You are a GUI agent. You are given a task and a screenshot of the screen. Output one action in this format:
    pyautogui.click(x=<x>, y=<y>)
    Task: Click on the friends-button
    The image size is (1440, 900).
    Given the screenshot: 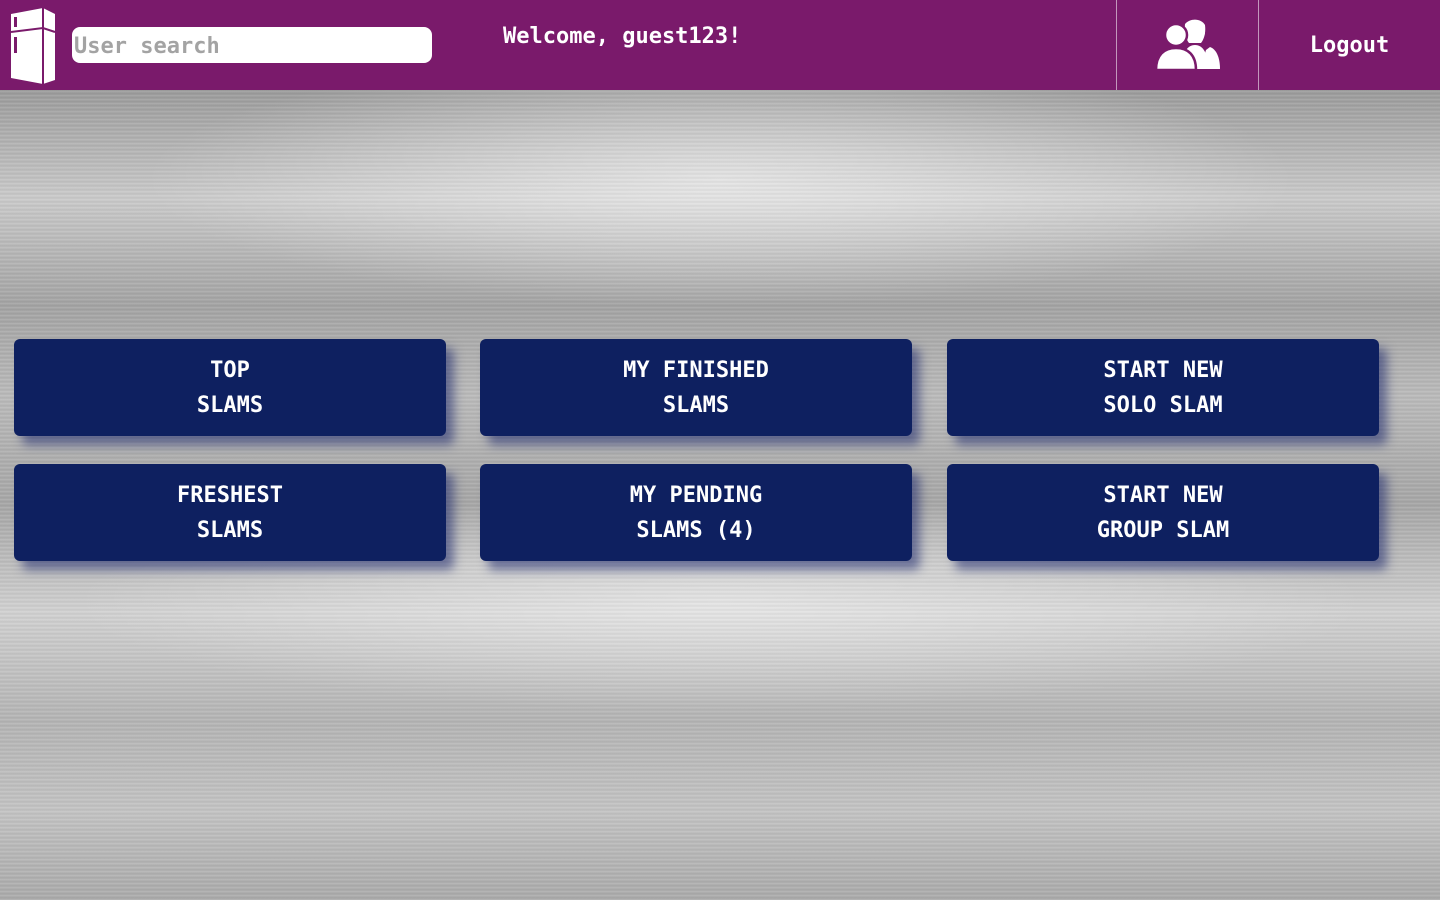 What is the action you would take?
    pyautogui.click(x=1187, y=45)
    